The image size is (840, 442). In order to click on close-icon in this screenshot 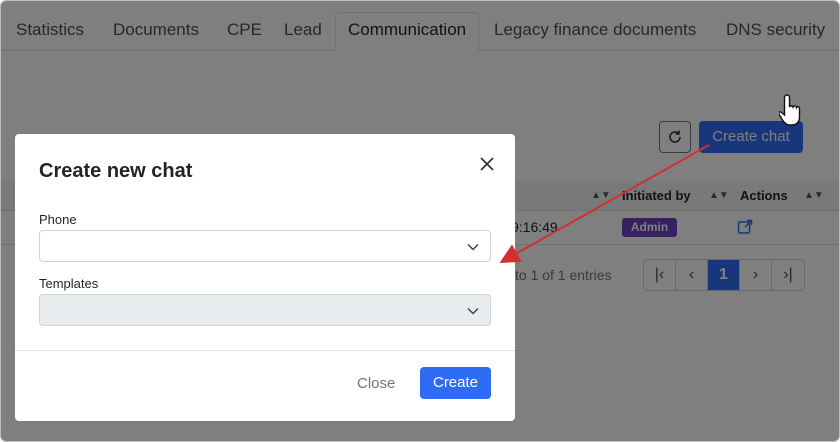, I will do `click(487, 164)`.